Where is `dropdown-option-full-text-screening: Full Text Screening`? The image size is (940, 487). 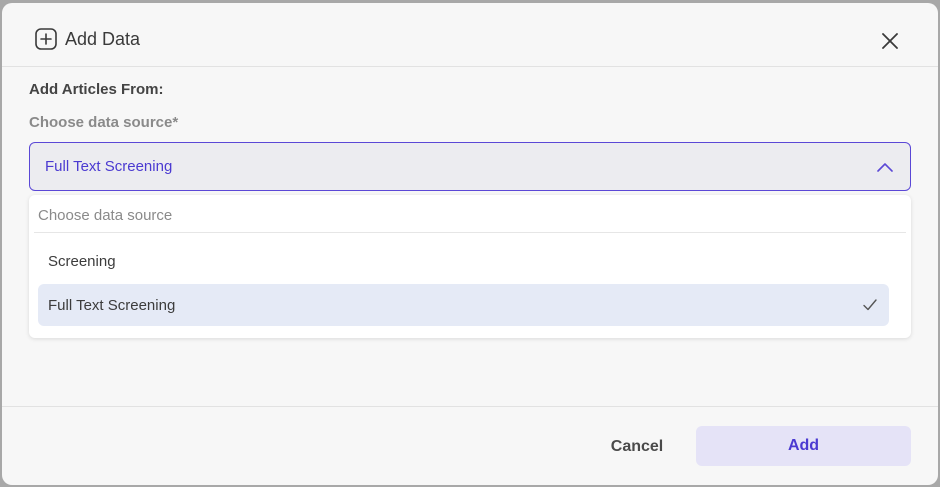 dropdown-option-full-text-screening: Full Text Screening is located at coordinates (463, 305).